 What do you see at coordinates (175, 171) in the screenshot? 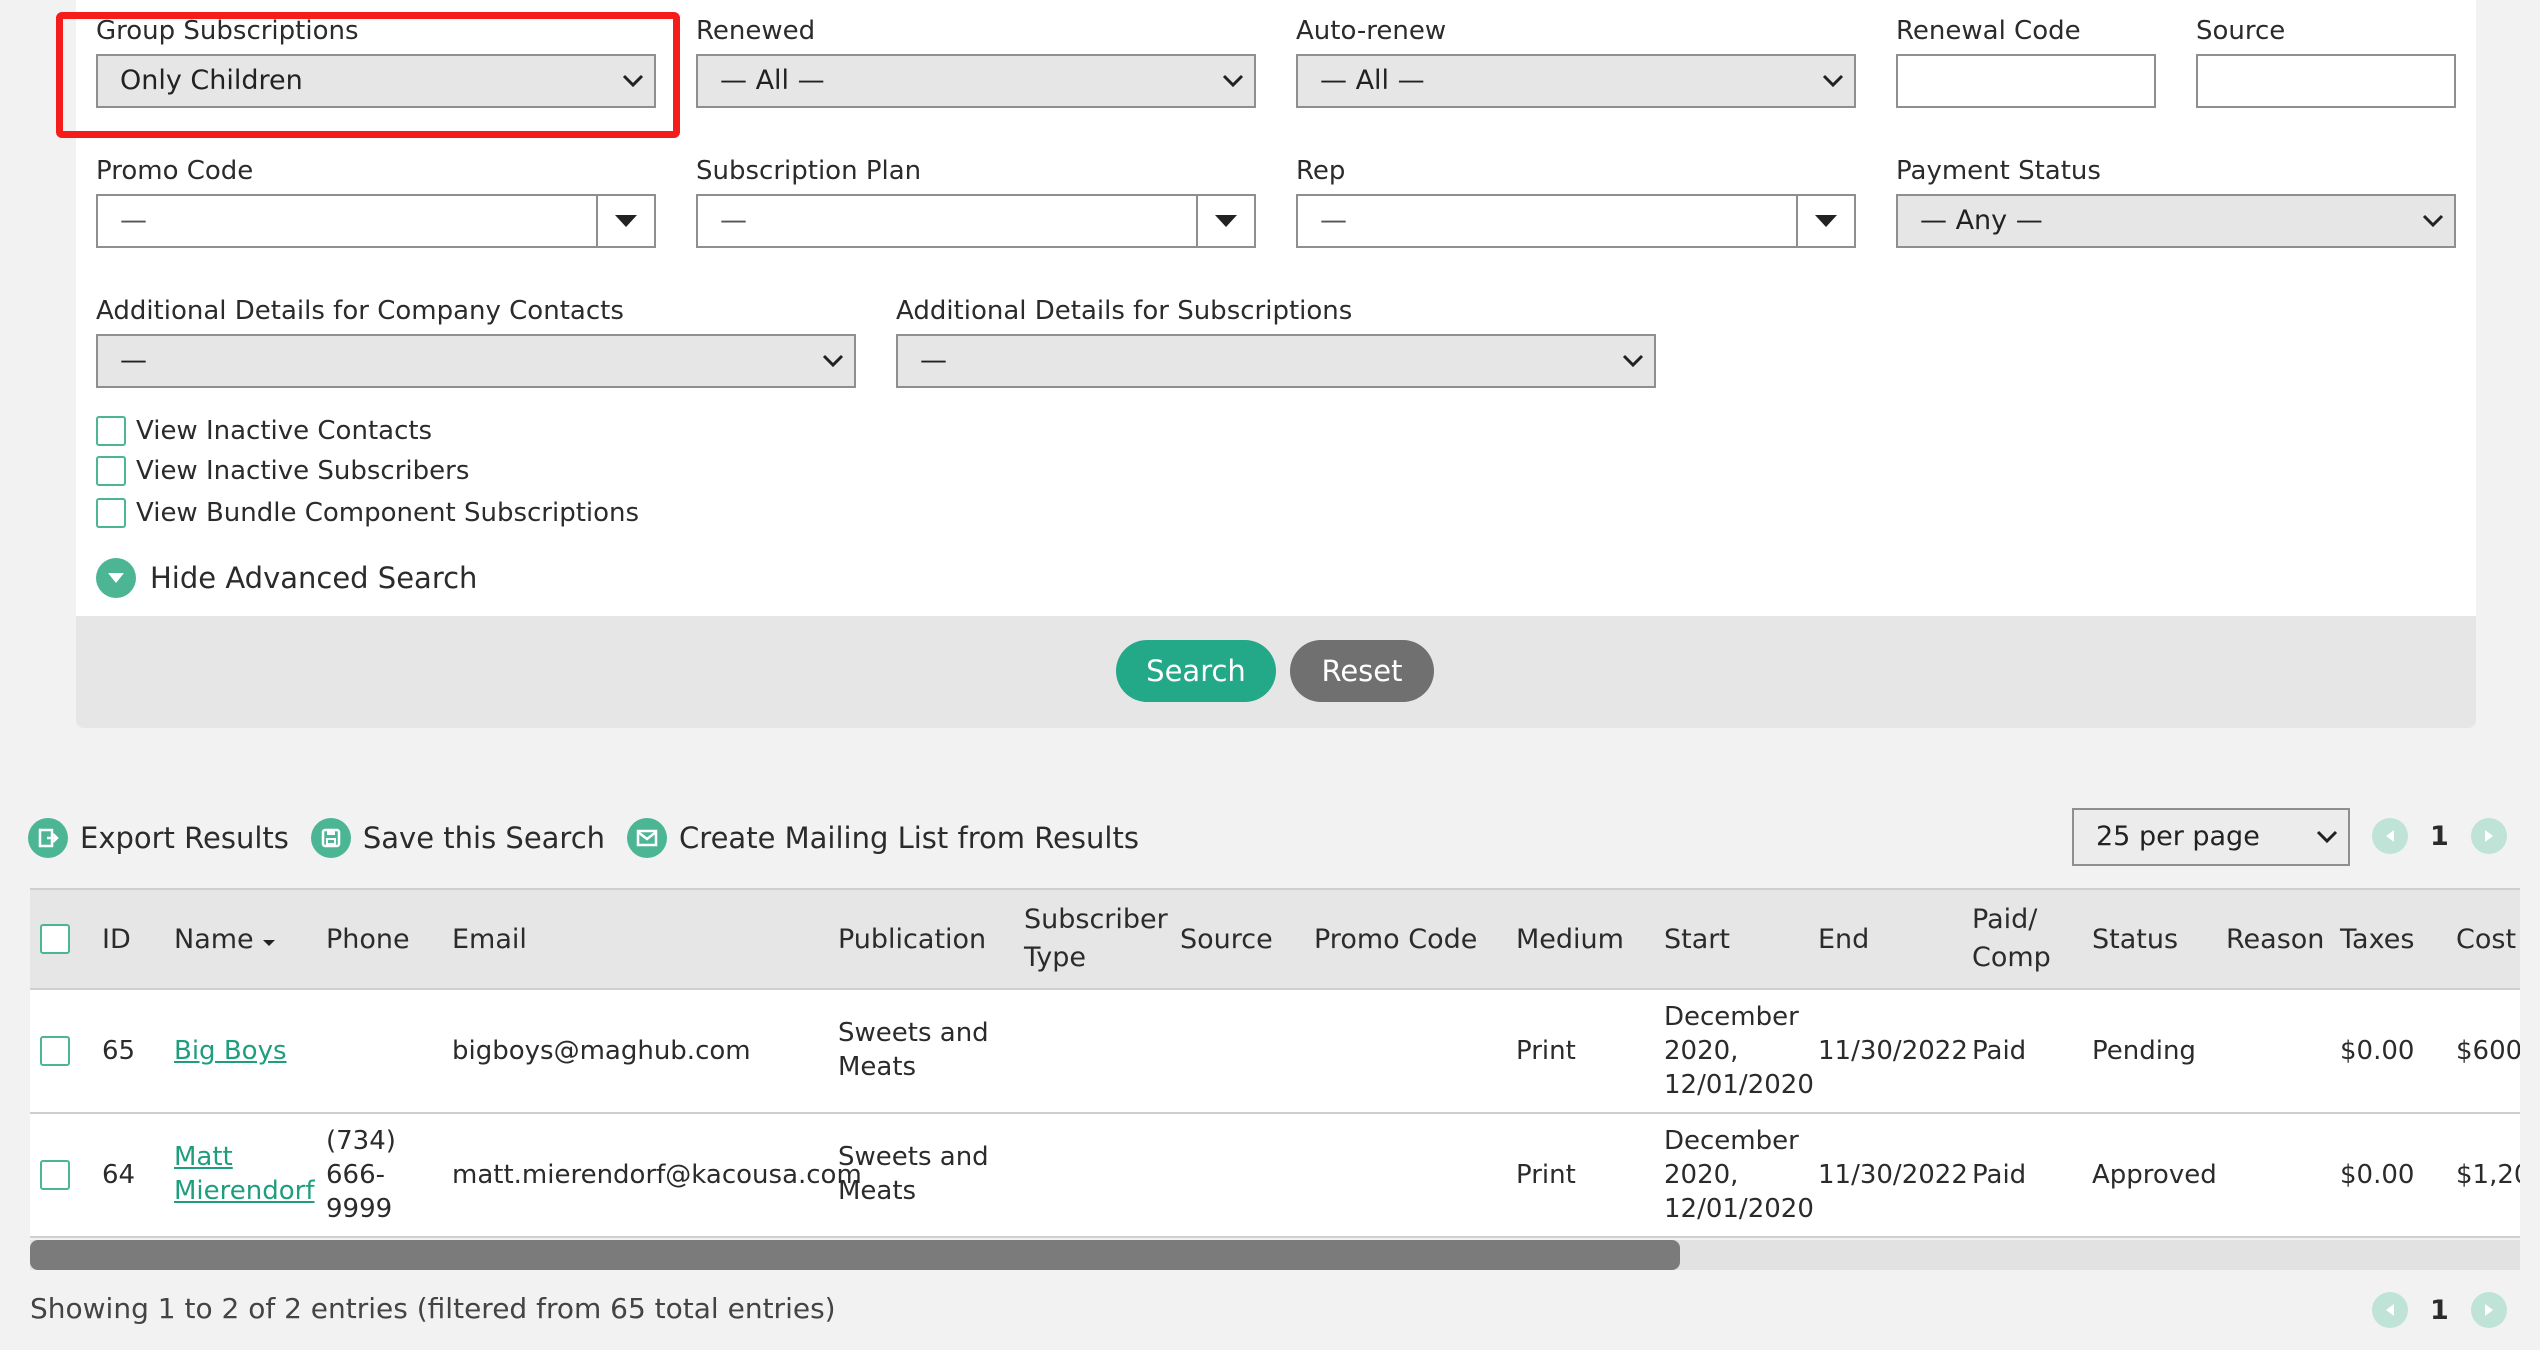
I see `promo-code-label: Promo Code` at bounding box center [175, 171].